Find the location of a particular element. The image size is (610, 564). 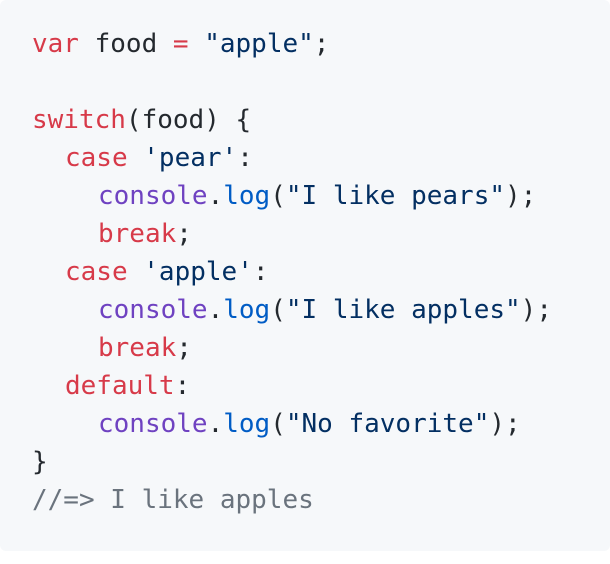

switch-expression: (food) { is located at coordinates (188, 120).